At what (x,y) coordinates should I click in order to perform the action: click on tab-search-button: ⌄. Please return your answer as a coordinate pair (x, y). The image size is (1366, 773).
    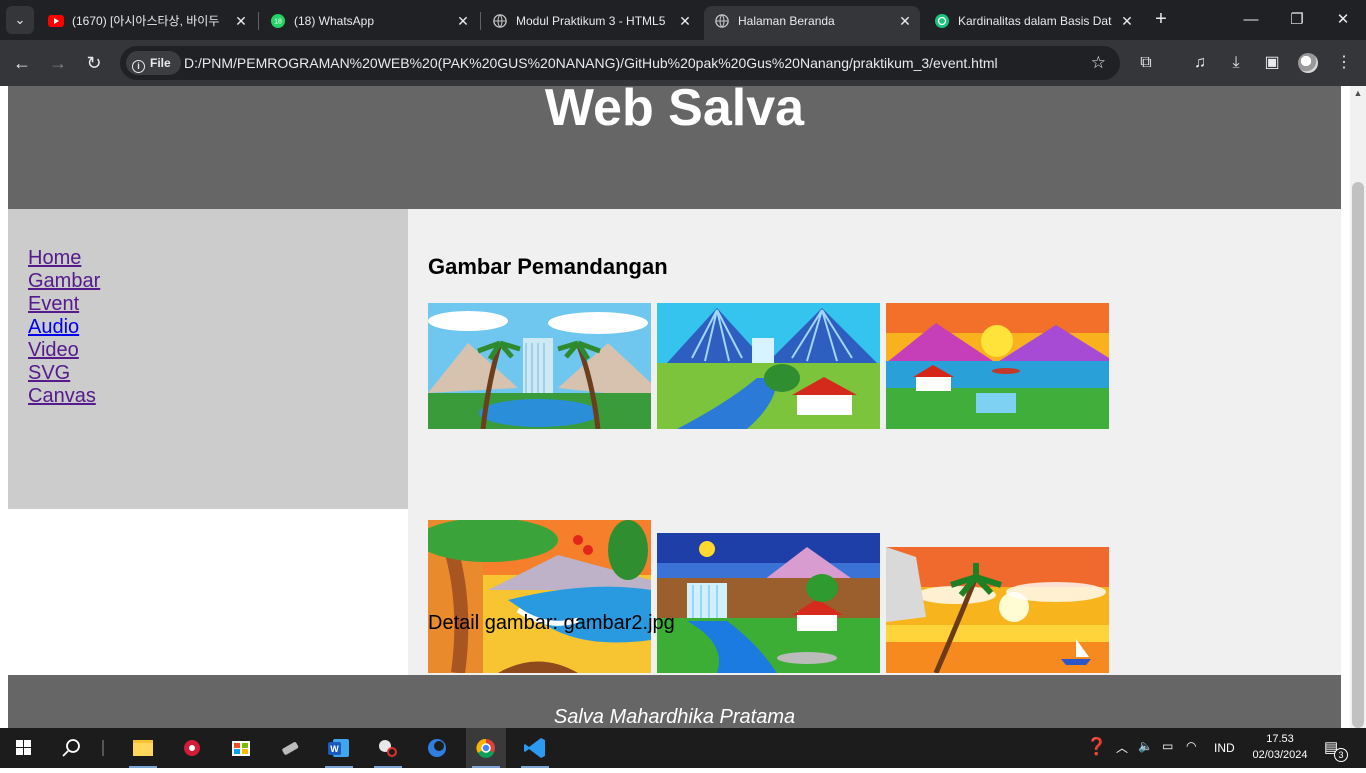
    Looking at the image, I should click on (20, 20).